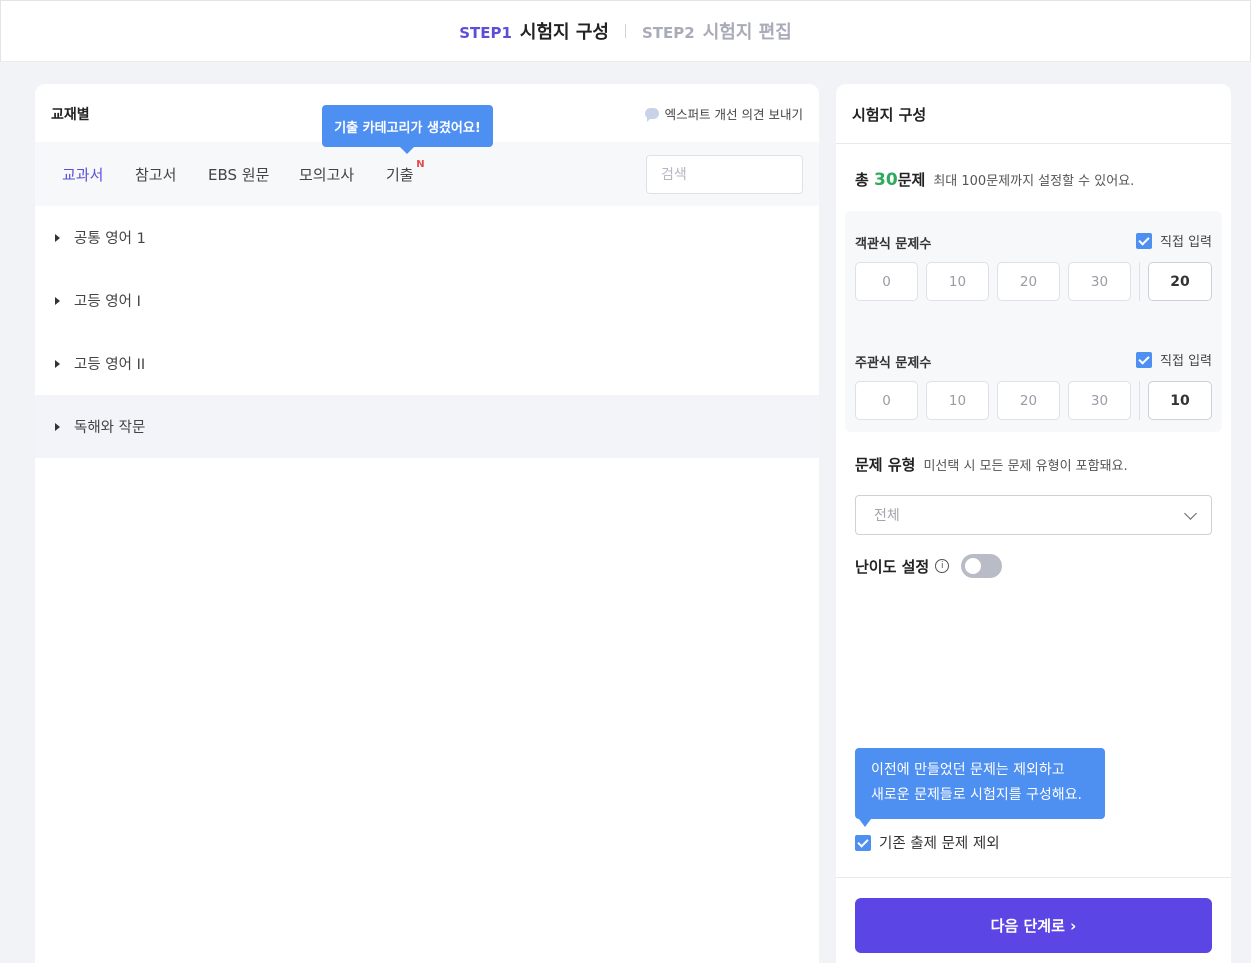  Describe the element at coordinates (1180, 400) in the screenshot. I see `subjective-count-input: 10` at that location.